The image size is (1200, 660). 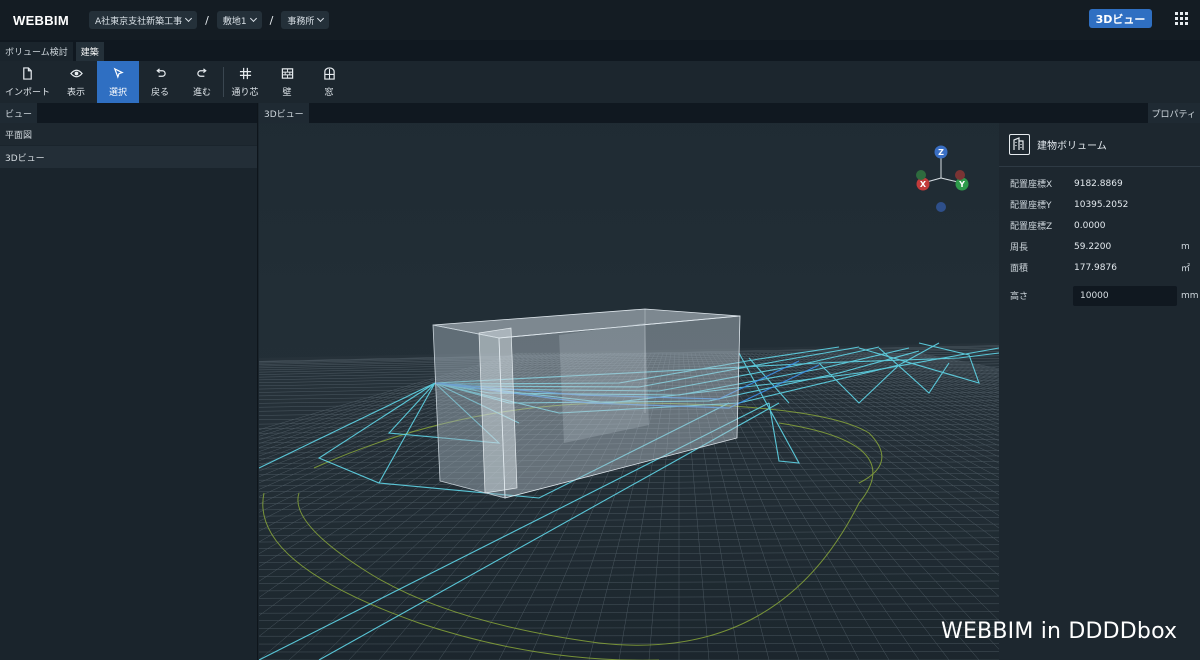 What do you see at coordinates (139, 21) in the screenshot?
I see `breadcrumb-project-label: A社東京支社新築工事` at bounding box center [139, 21].